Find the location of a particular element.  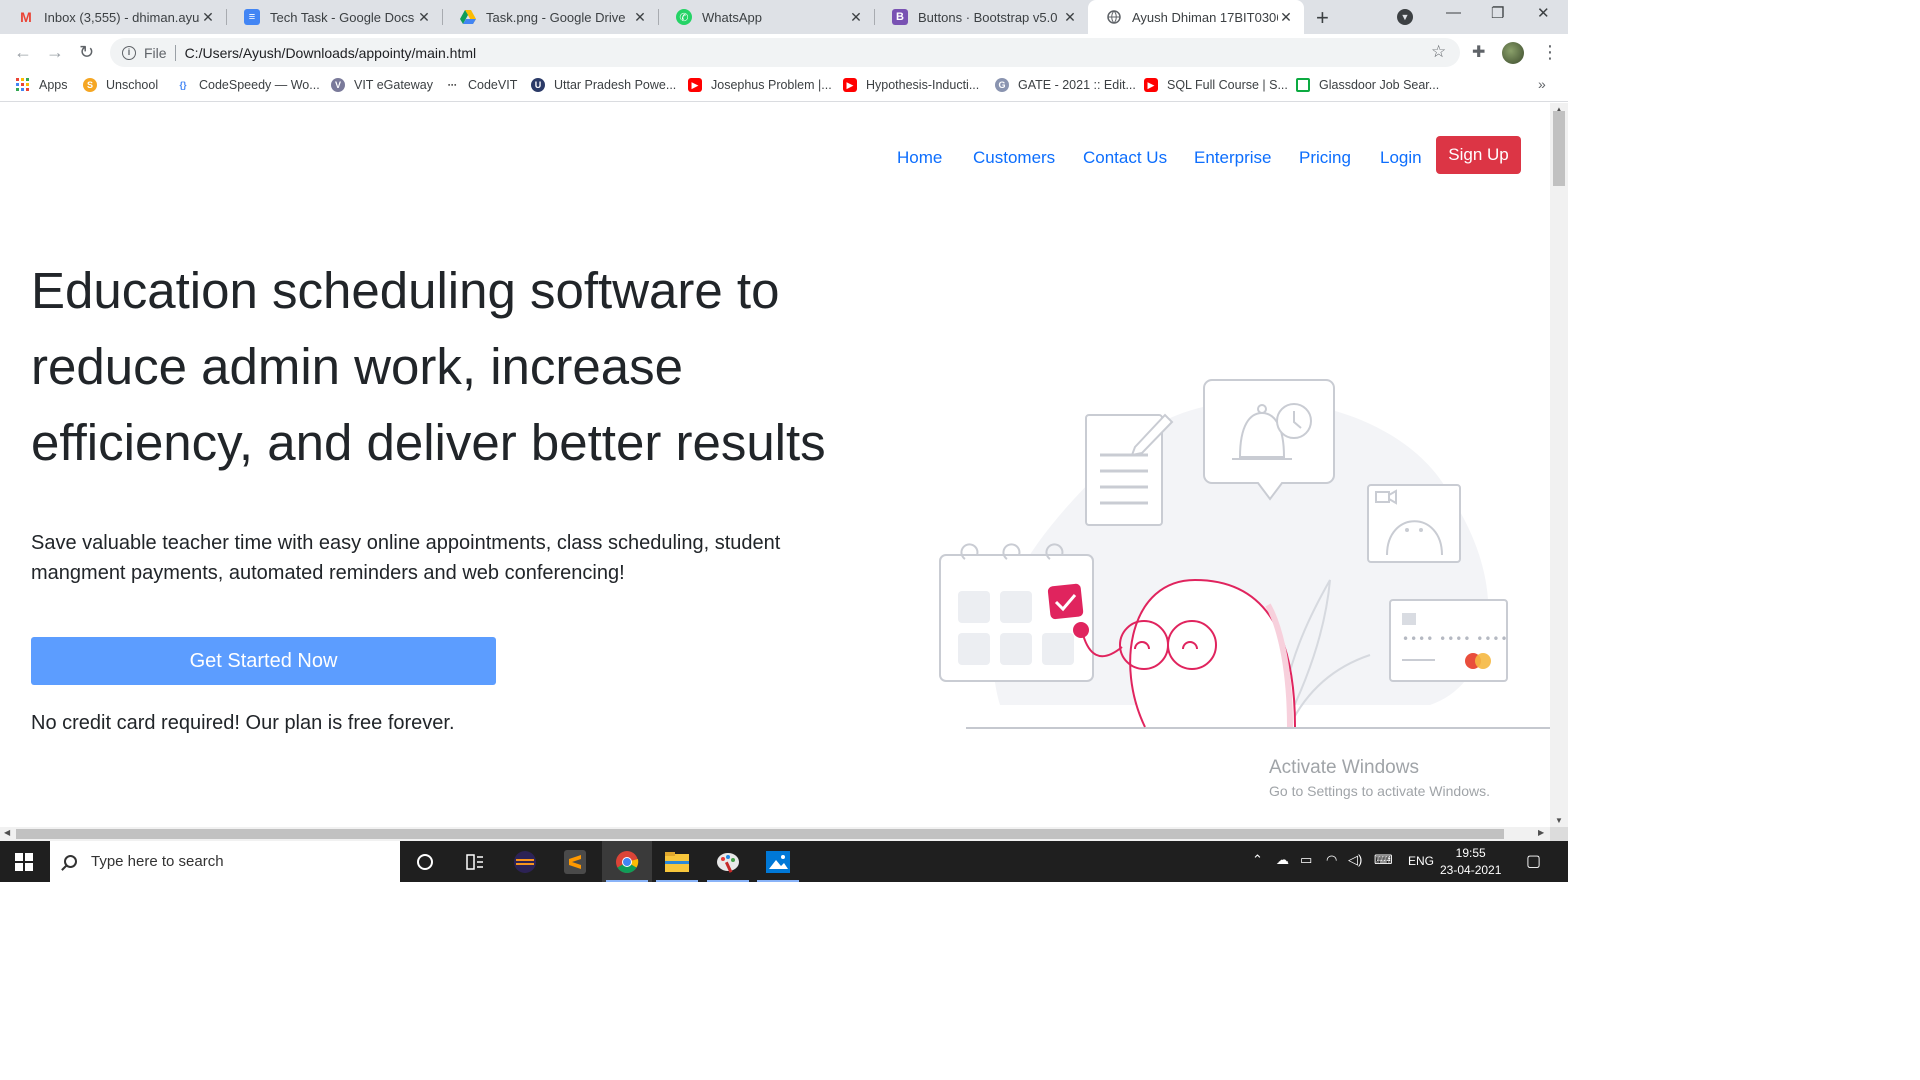

reload-icon: ↻ is located at coordinates (86, 52).